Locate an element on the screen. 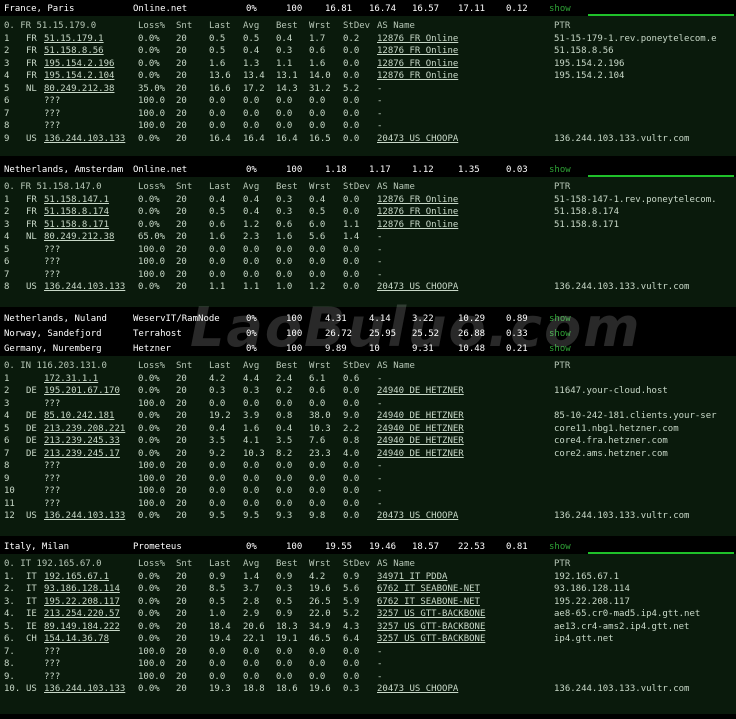  hop-last: 0.4 is located at coordinates (217, 199).